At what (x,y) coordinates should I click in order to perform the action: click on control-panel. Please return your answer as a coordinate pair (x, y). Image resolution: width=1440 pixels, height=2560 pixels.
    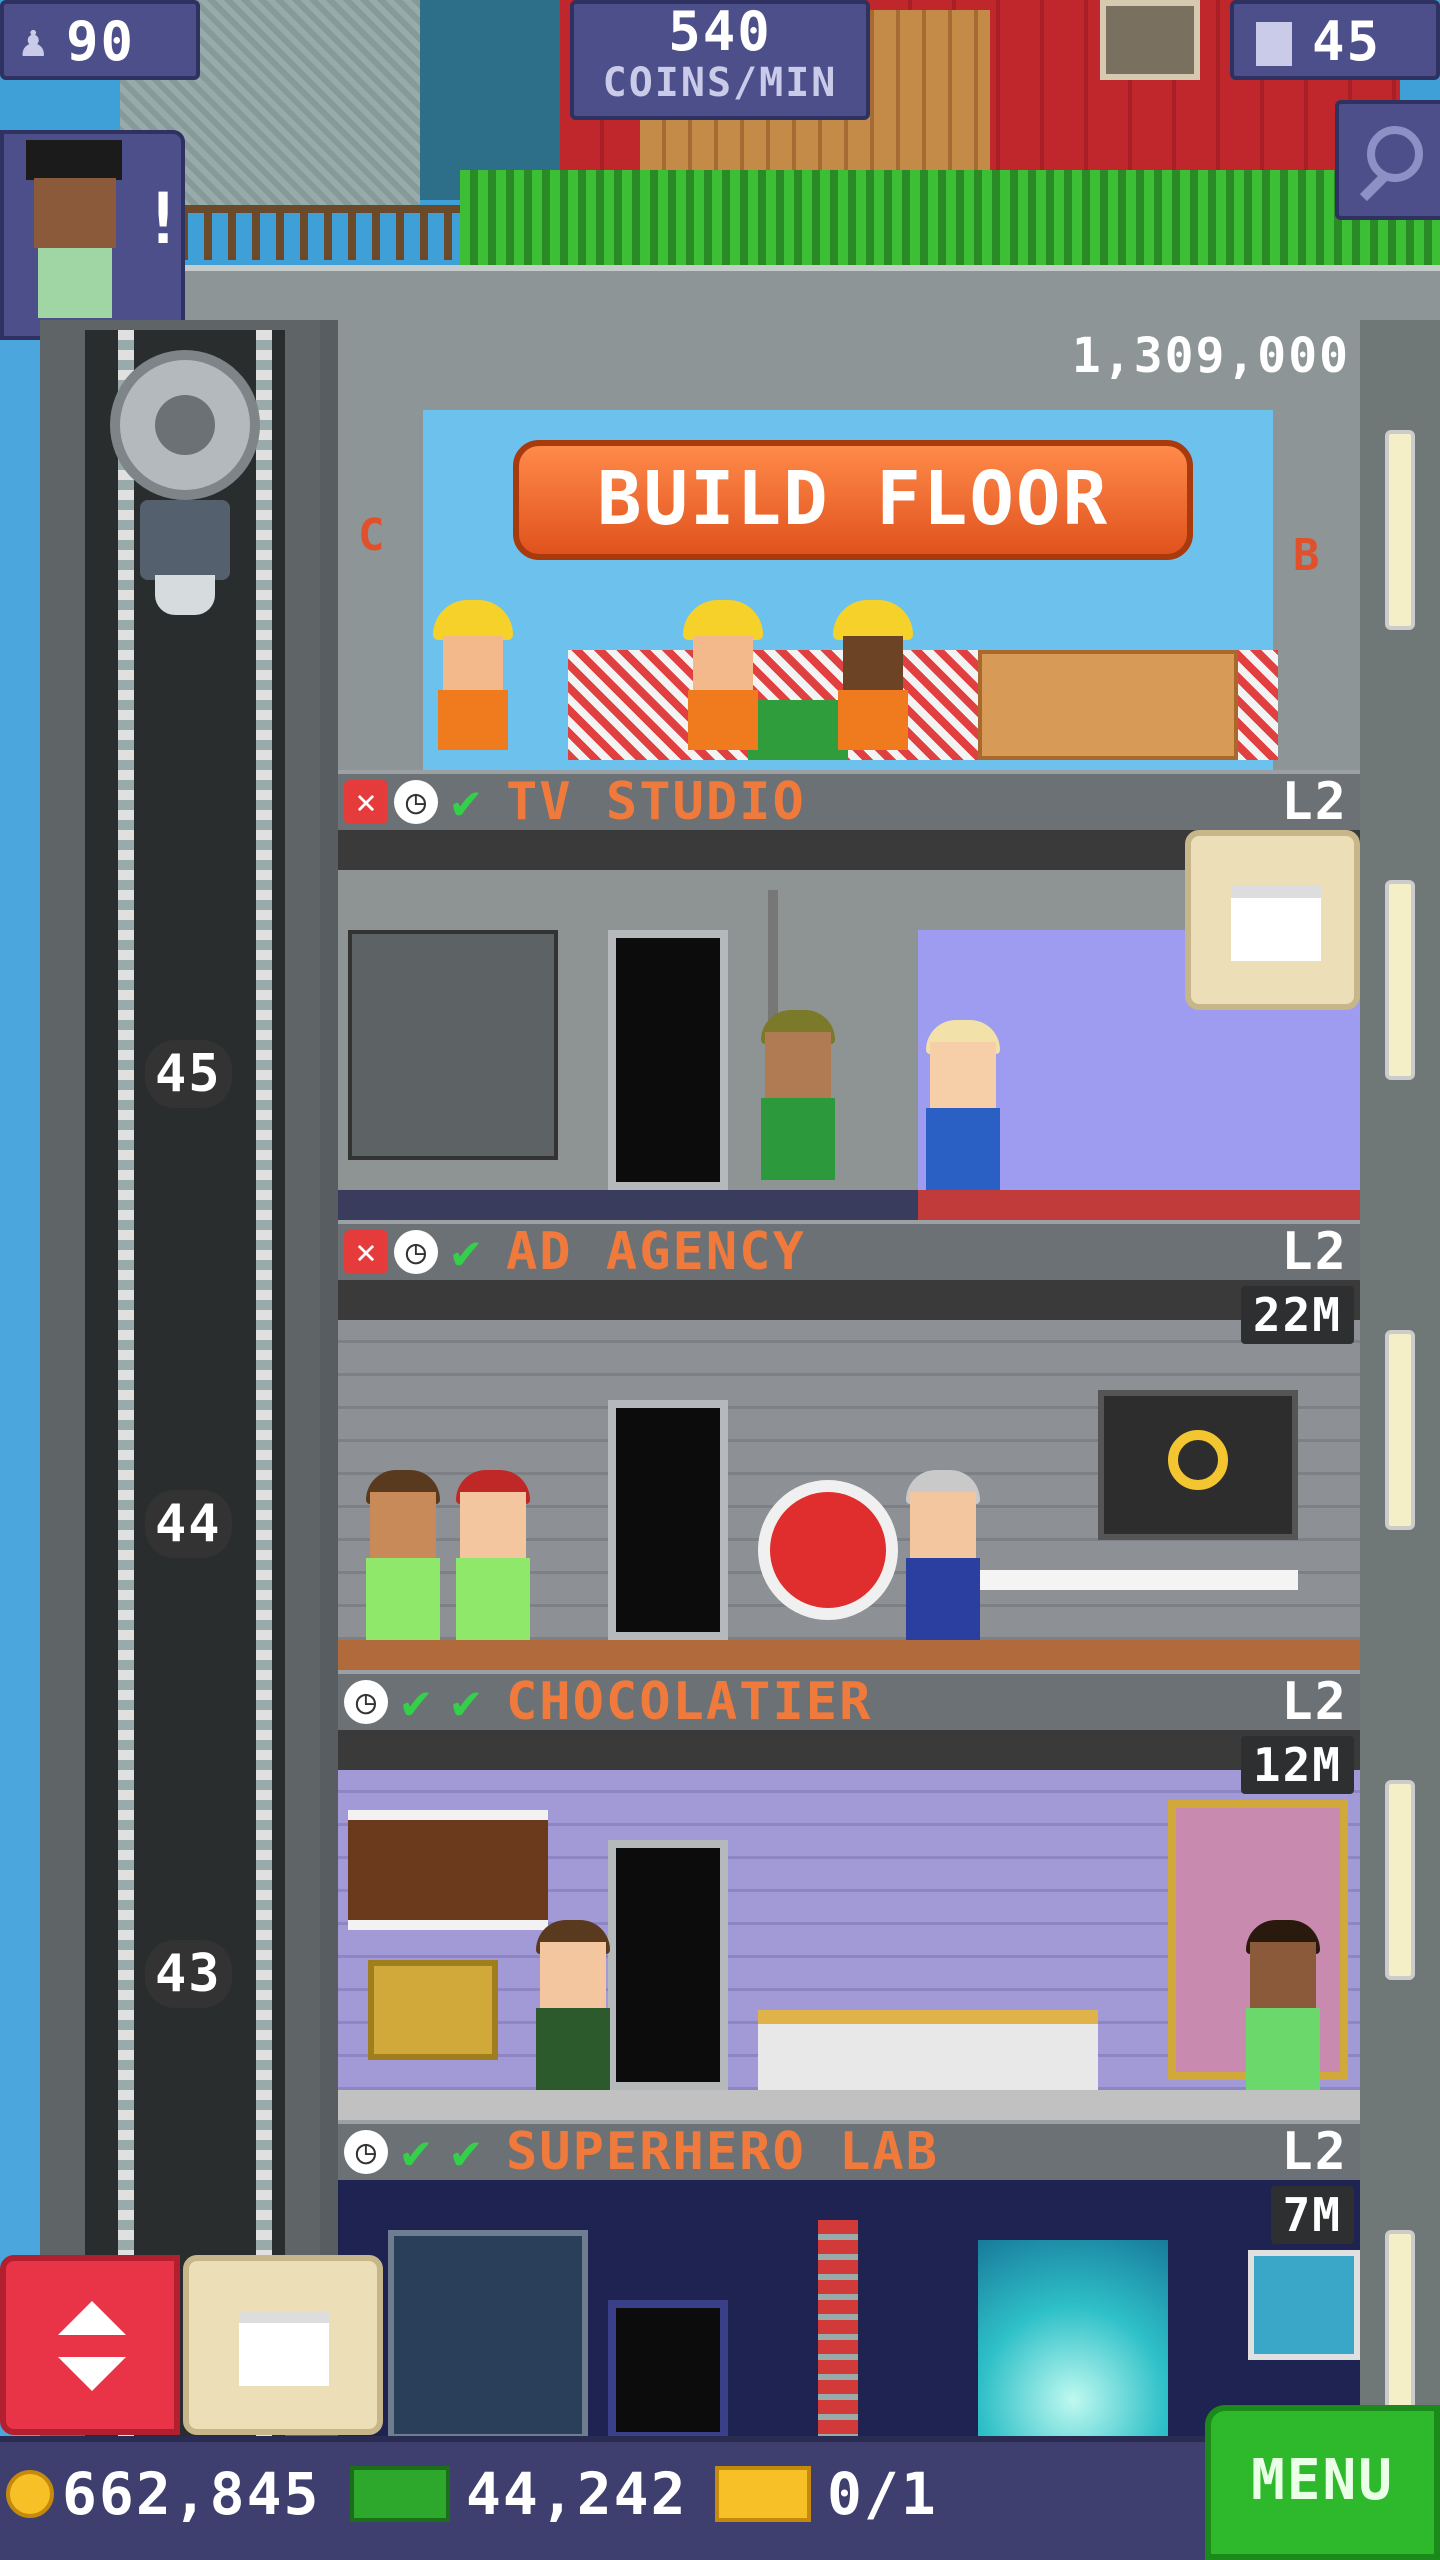
    Looking at the image, I should click on (453, 1045).